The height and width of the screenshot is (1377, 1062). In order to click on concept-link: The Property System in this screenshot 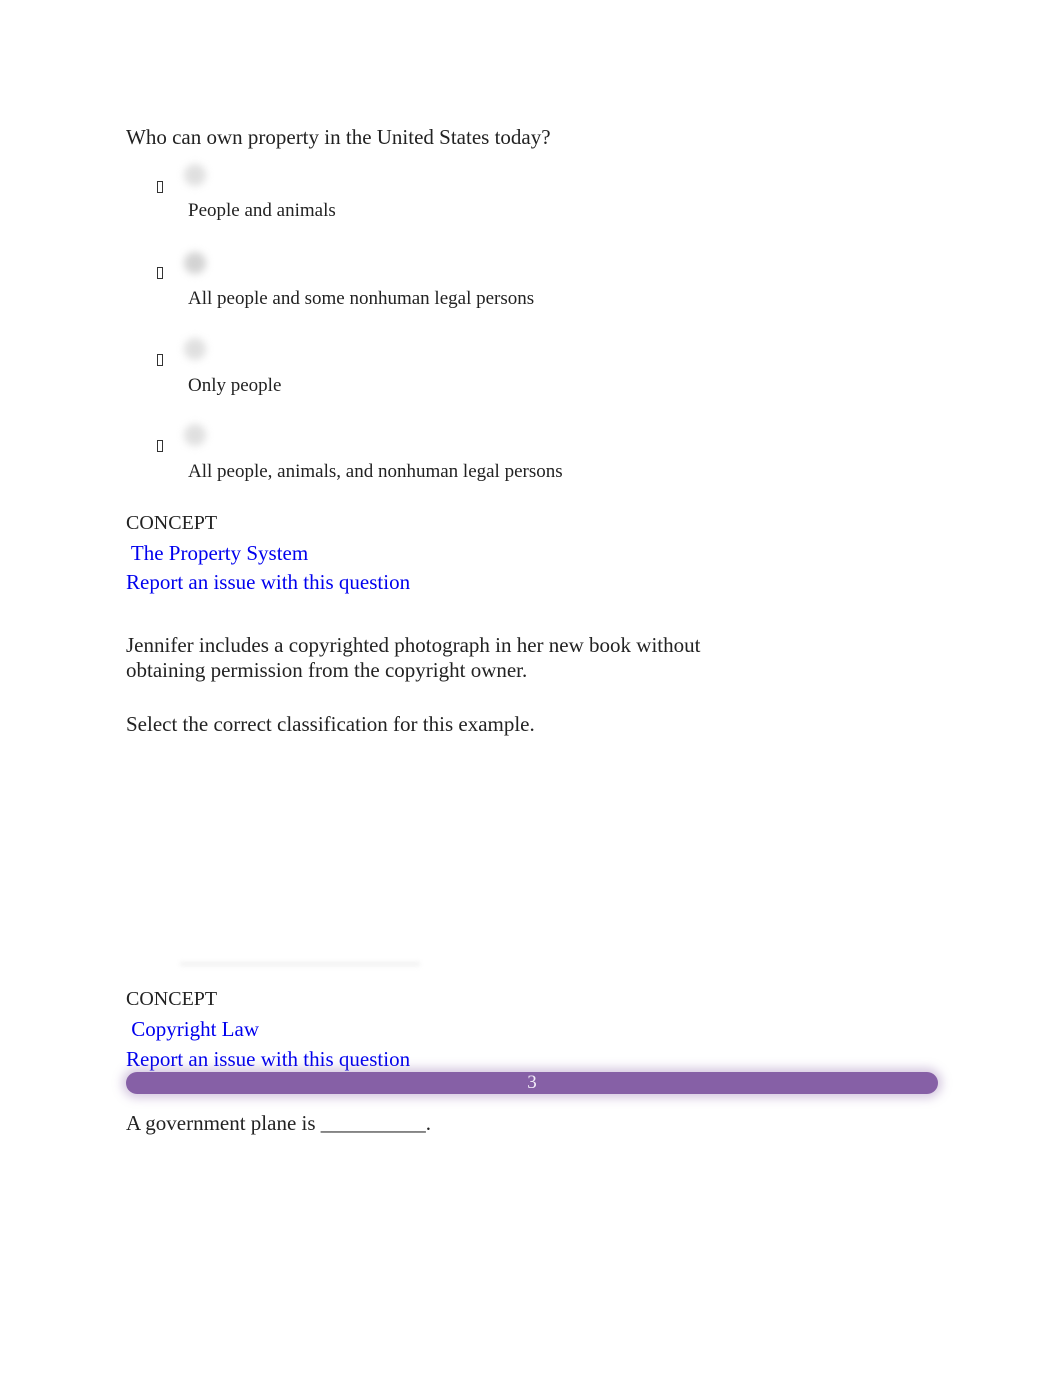, I will do `click(217, 553)`.